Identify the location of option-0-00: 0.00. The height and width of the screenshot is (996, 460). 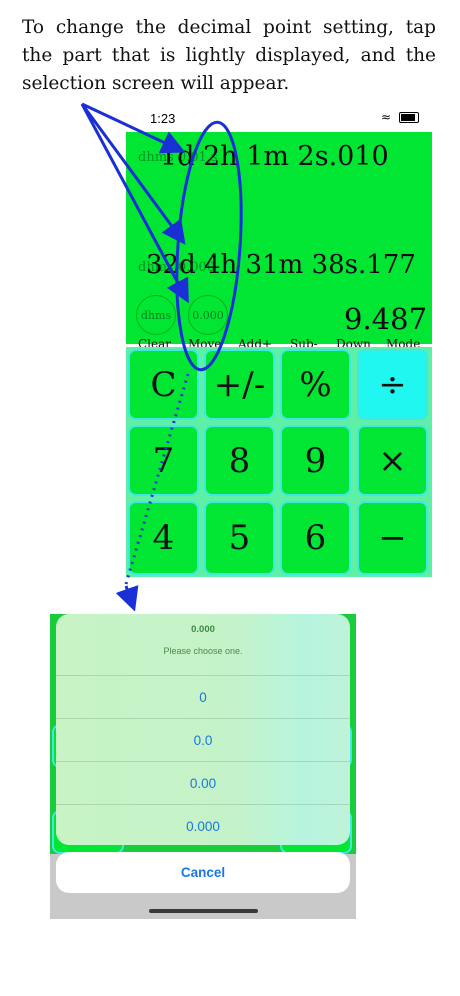
(203, 782).